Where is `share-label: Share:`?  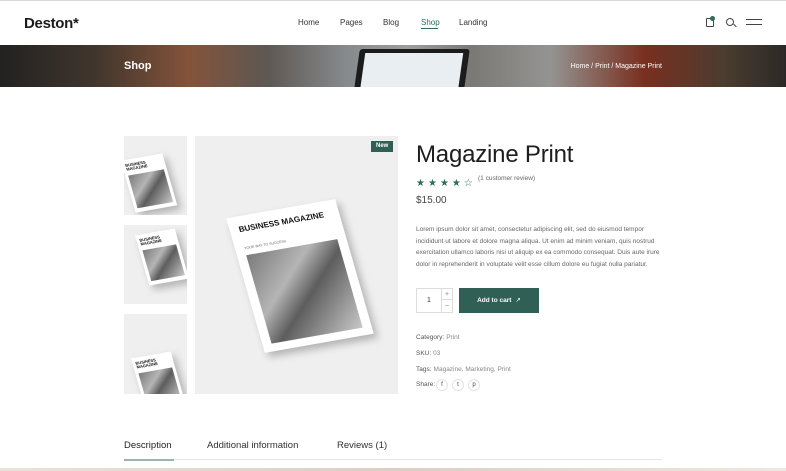 share-label: Share: is located at coordinates (426, 384).